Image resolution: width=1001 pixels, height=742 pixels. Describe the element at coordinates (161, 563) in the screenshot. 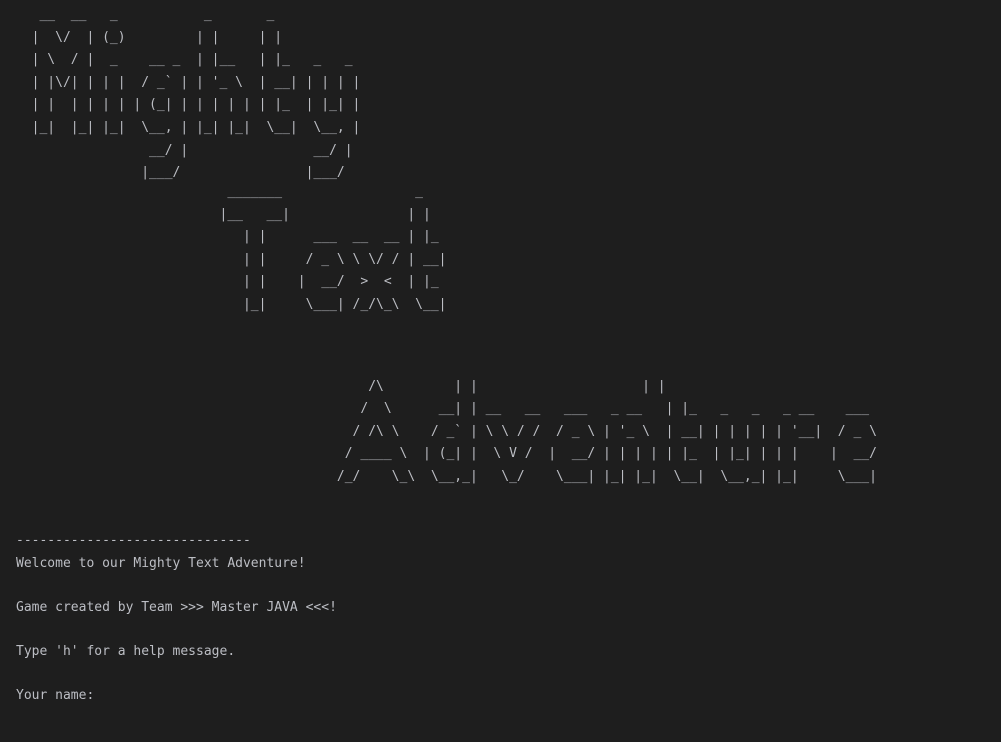

I see `welcome-message: Welcome to our Mighty Text Adventure!` at that location.